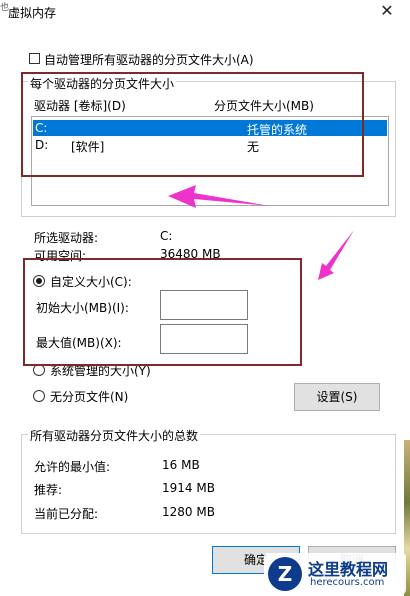 This screenshot has width=410, height=596. What do you see at coordinates (219, 196) in the screenshot?
I see `arrow-to-list-icon` at bounding box center [219, 196].